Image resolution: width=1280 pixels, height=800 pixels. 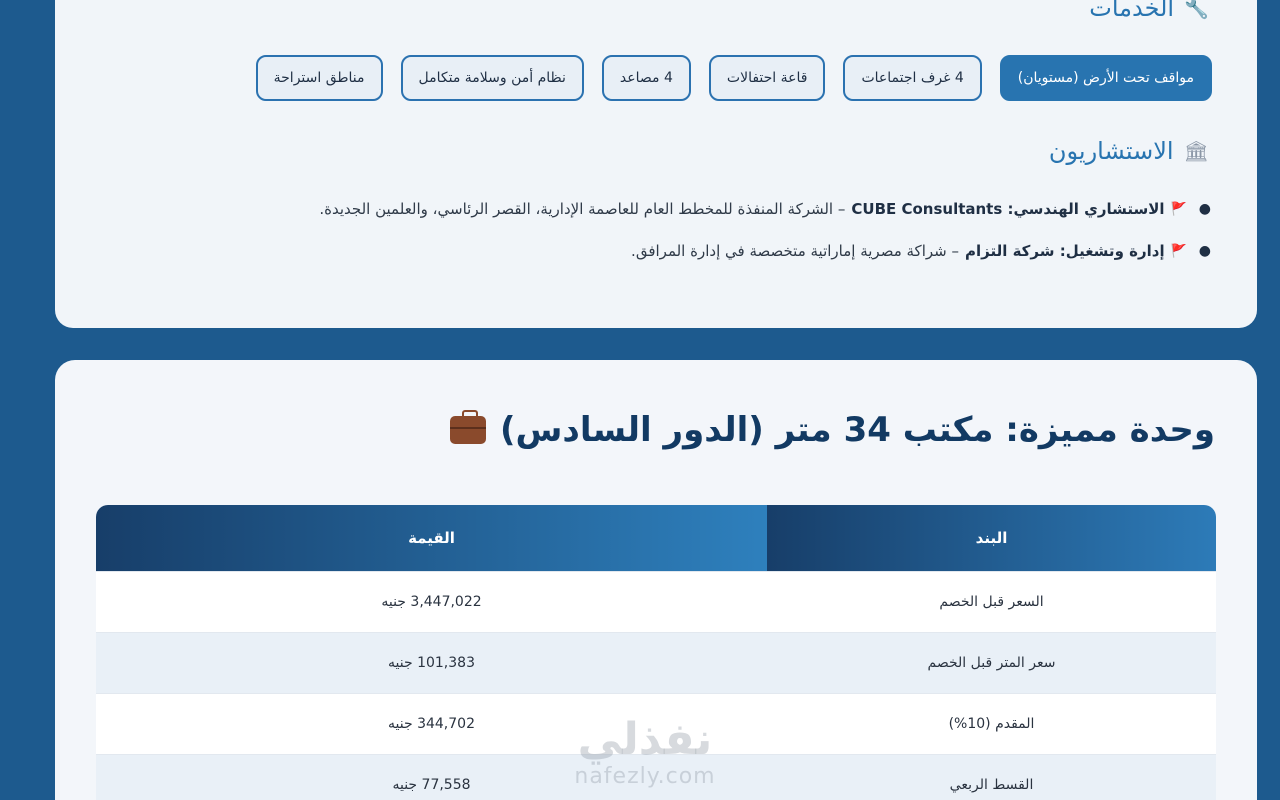 What do you see at coordinates (1111, 151) in the screenshot?
I see `consultants-title: الاستشاريون` at bounding box center [1111, 151].